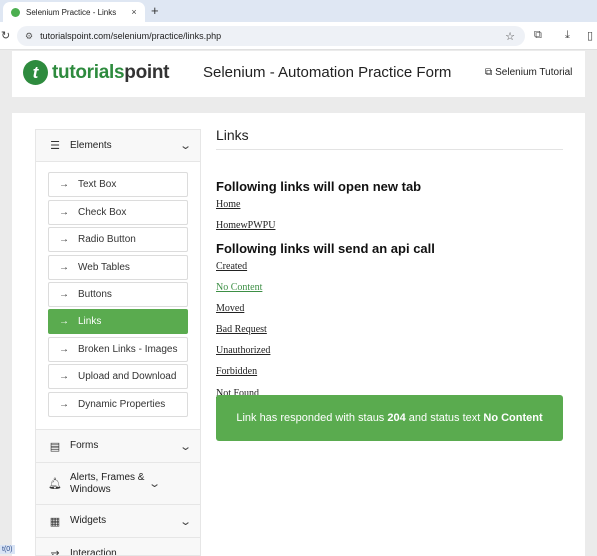 The width and height of the screenshot is (597, 556). Describe the element at coordinates (95, 294) in the screenshot. I see `sidebar-item-label: Buttons` at that location.